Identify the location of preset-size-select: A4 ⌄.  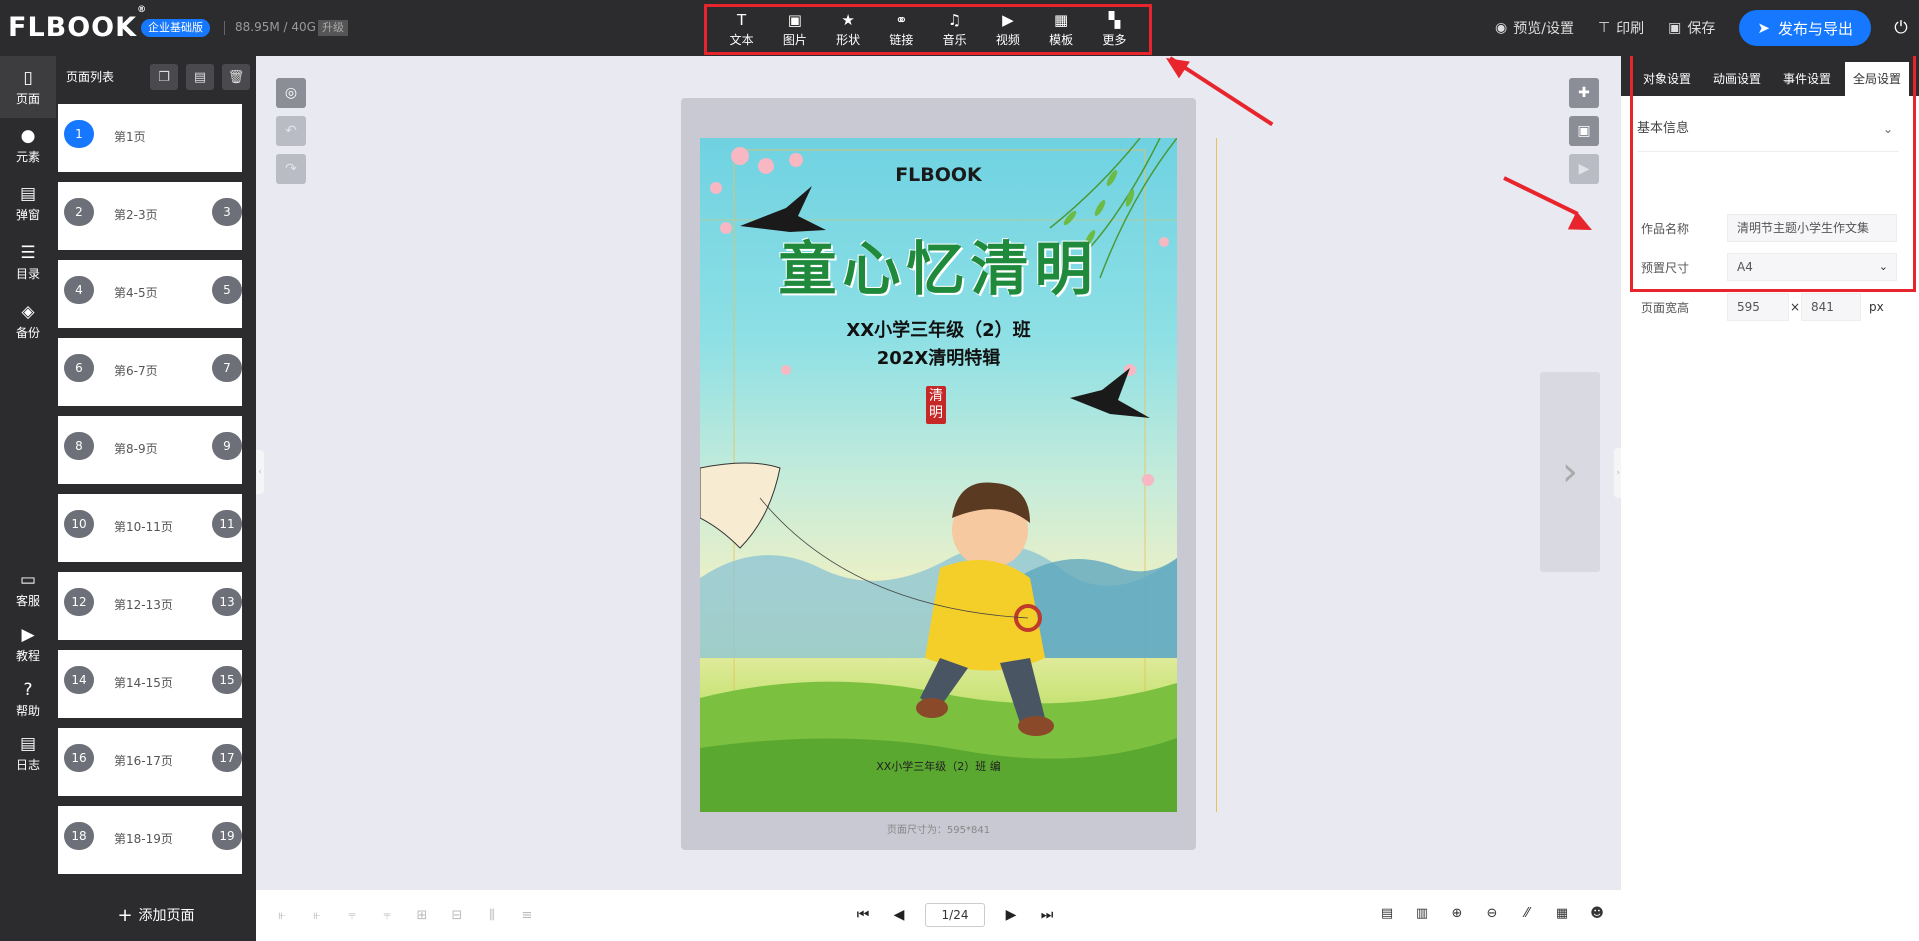
(1812, 267).